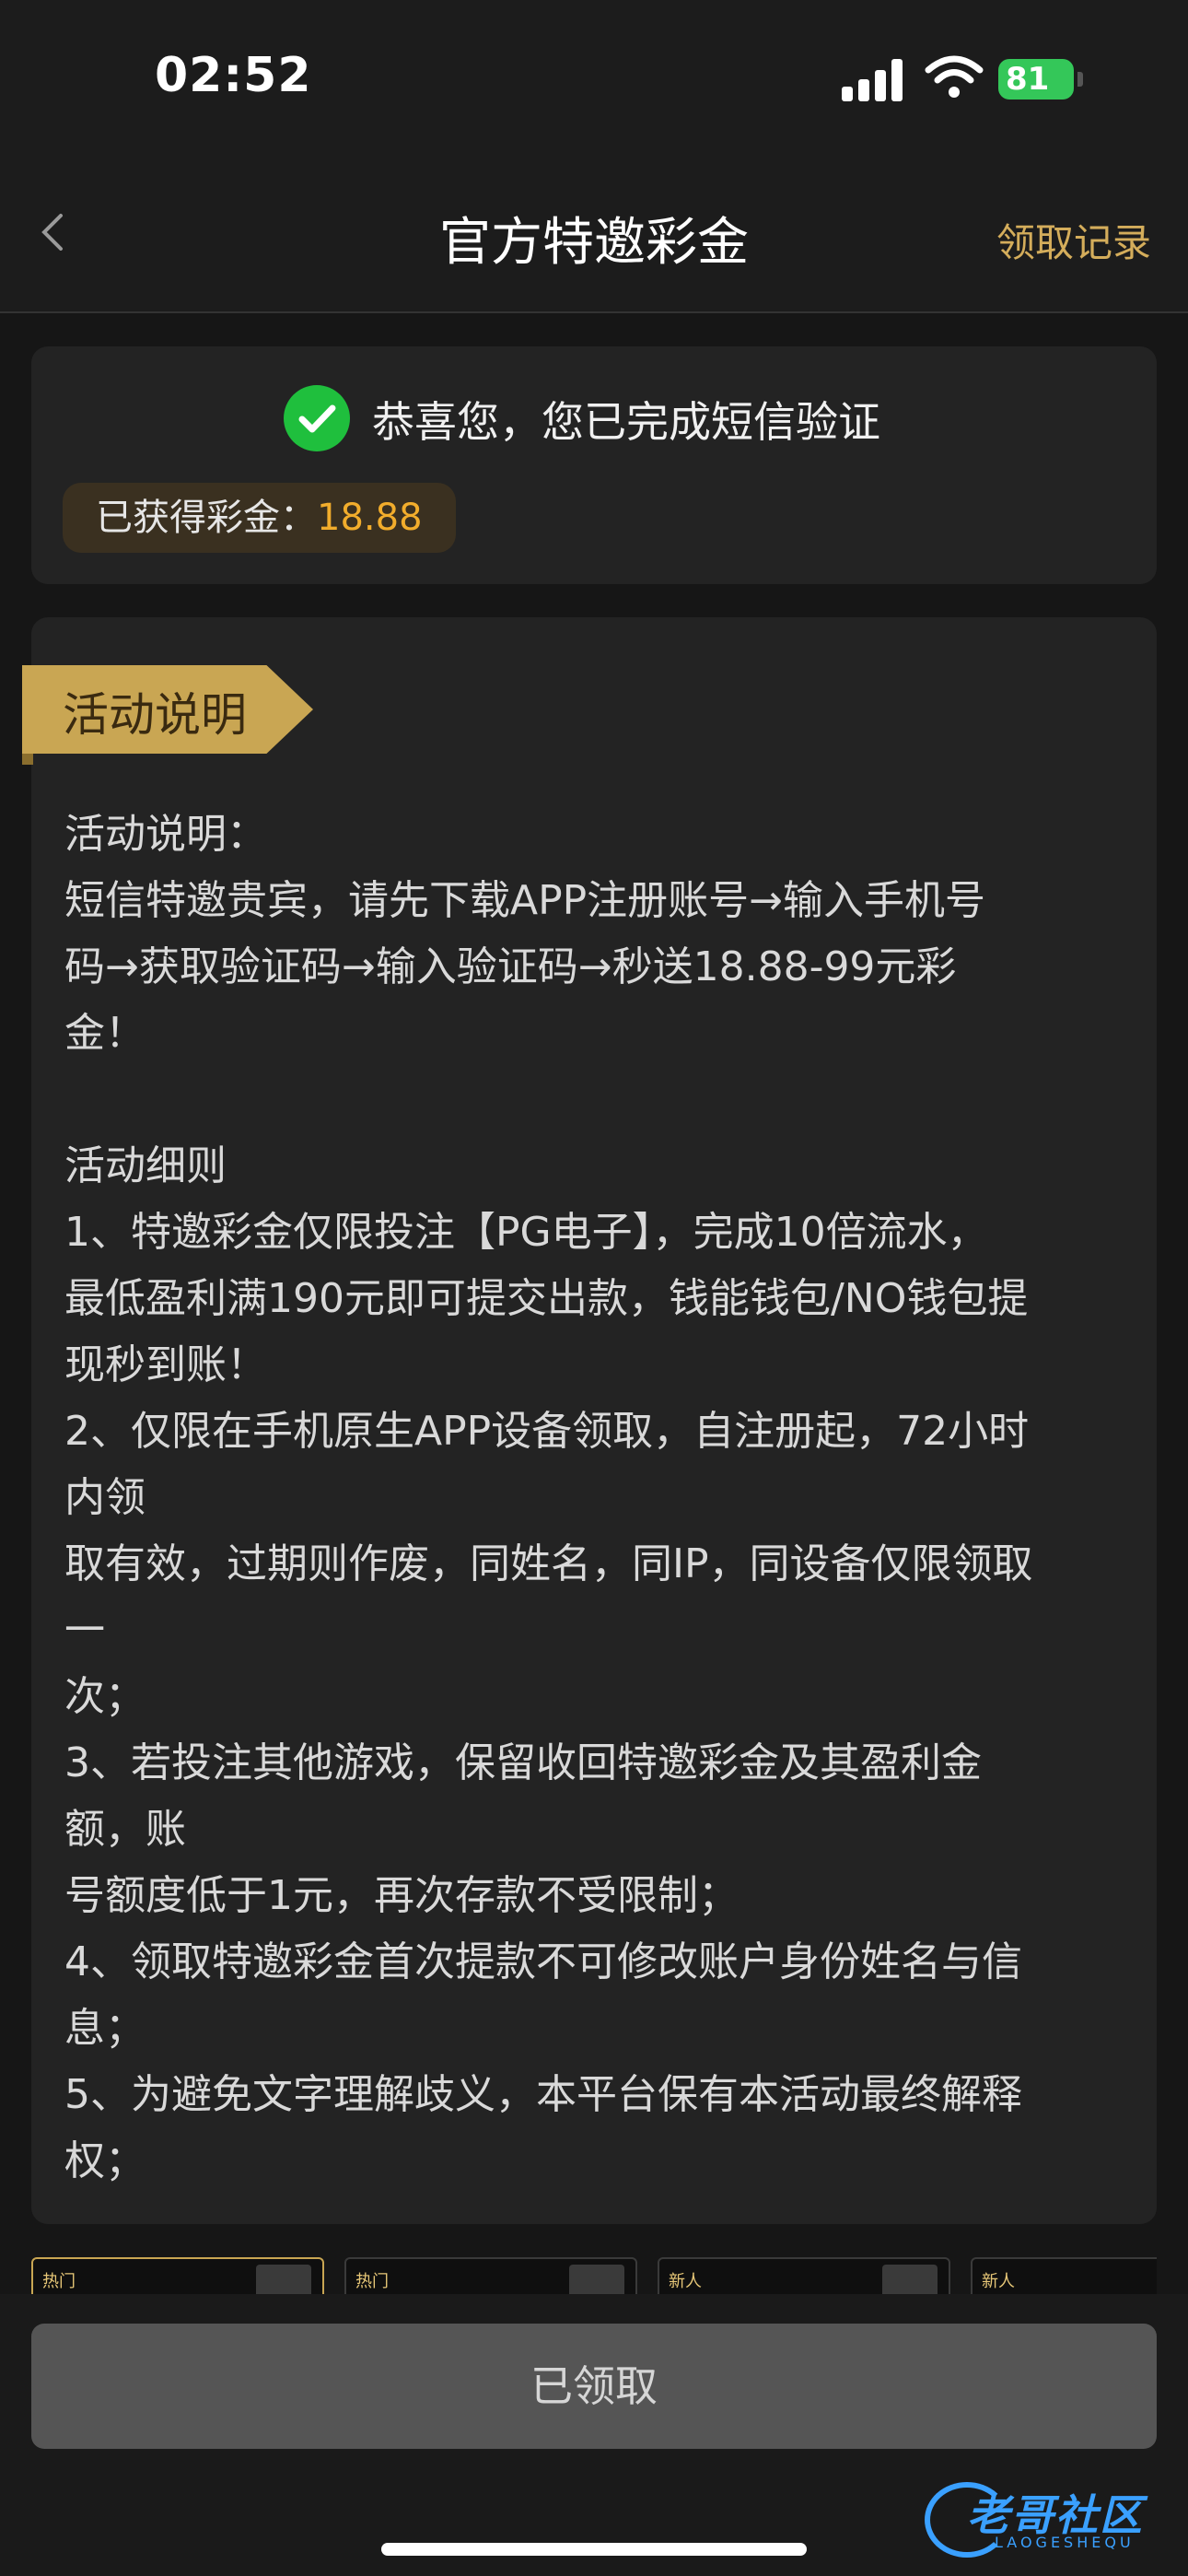 This screenshot has height=2576, width=1188. Describe the element at coordinates (626, 422) in the screenshot. I see `verification-message: 恭喜您，您已完成短信验证` at that location.